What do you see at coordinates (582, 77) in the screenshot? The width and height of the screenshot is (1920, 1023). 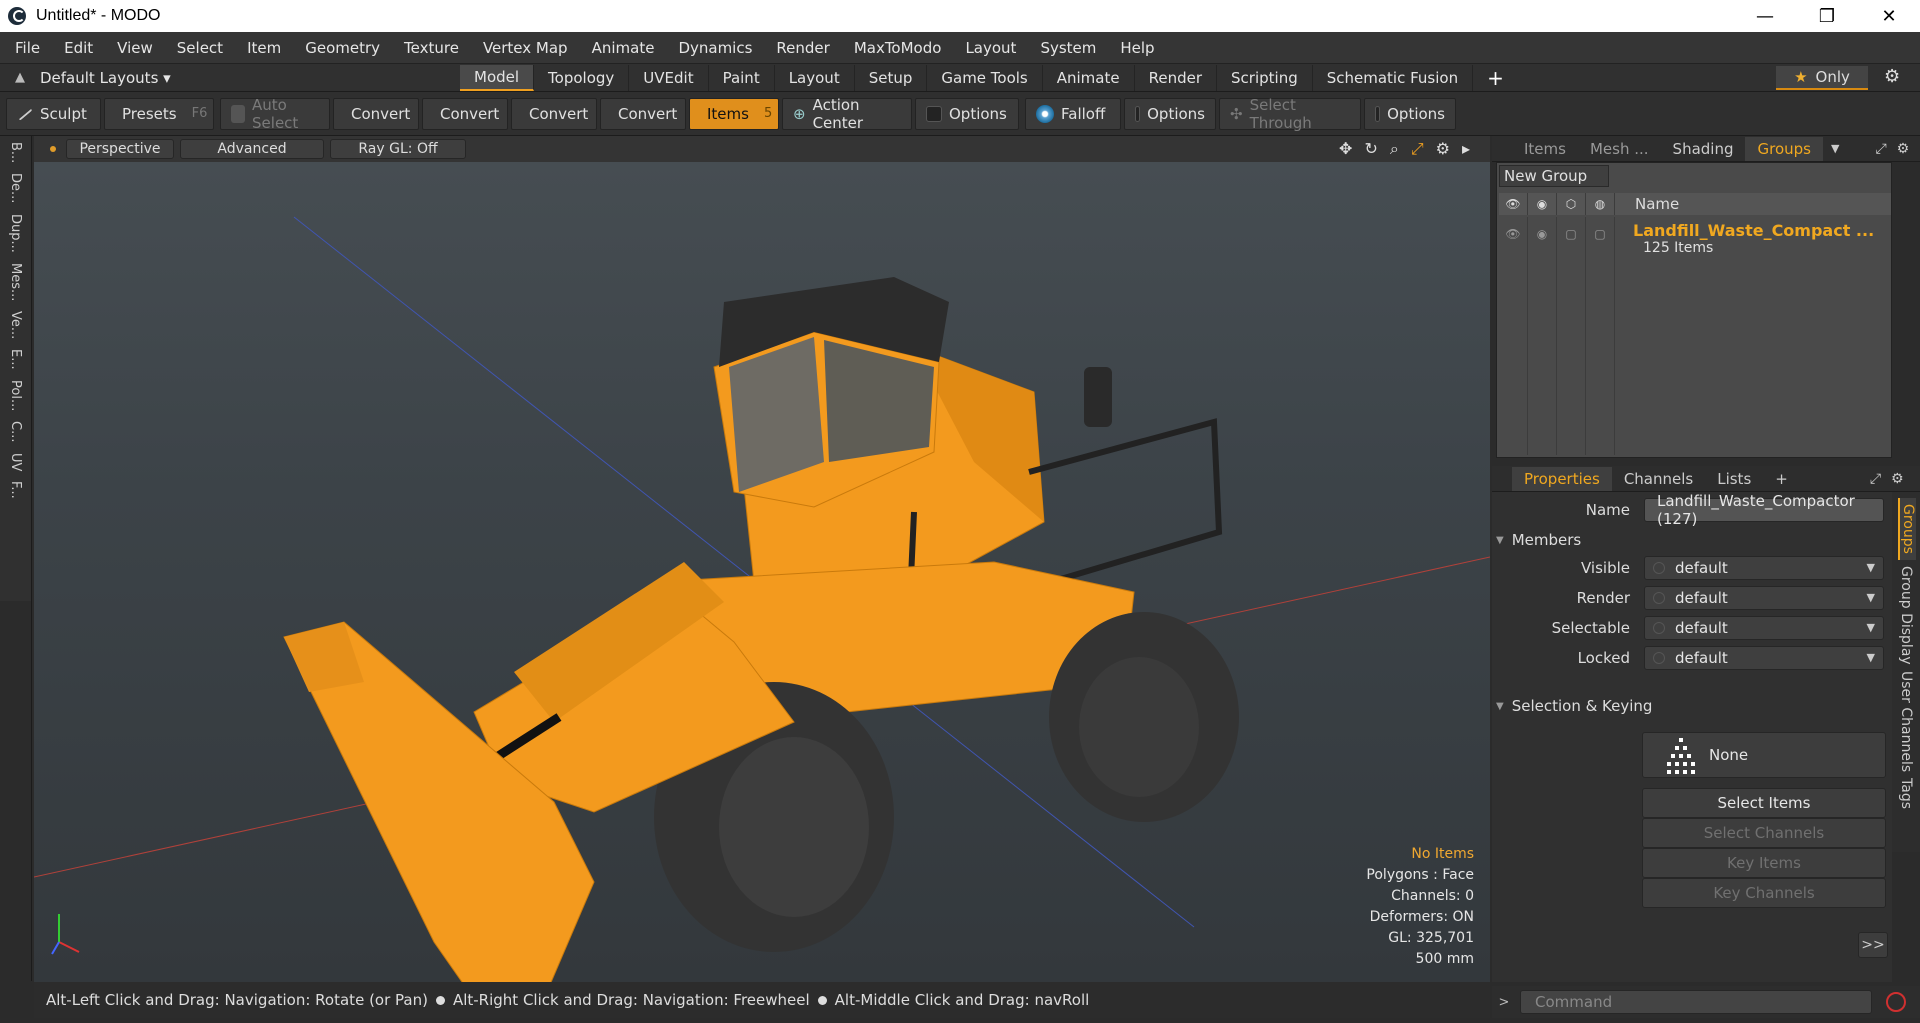 I see `tab-topology: Topology` at bounding box center [582, 77].